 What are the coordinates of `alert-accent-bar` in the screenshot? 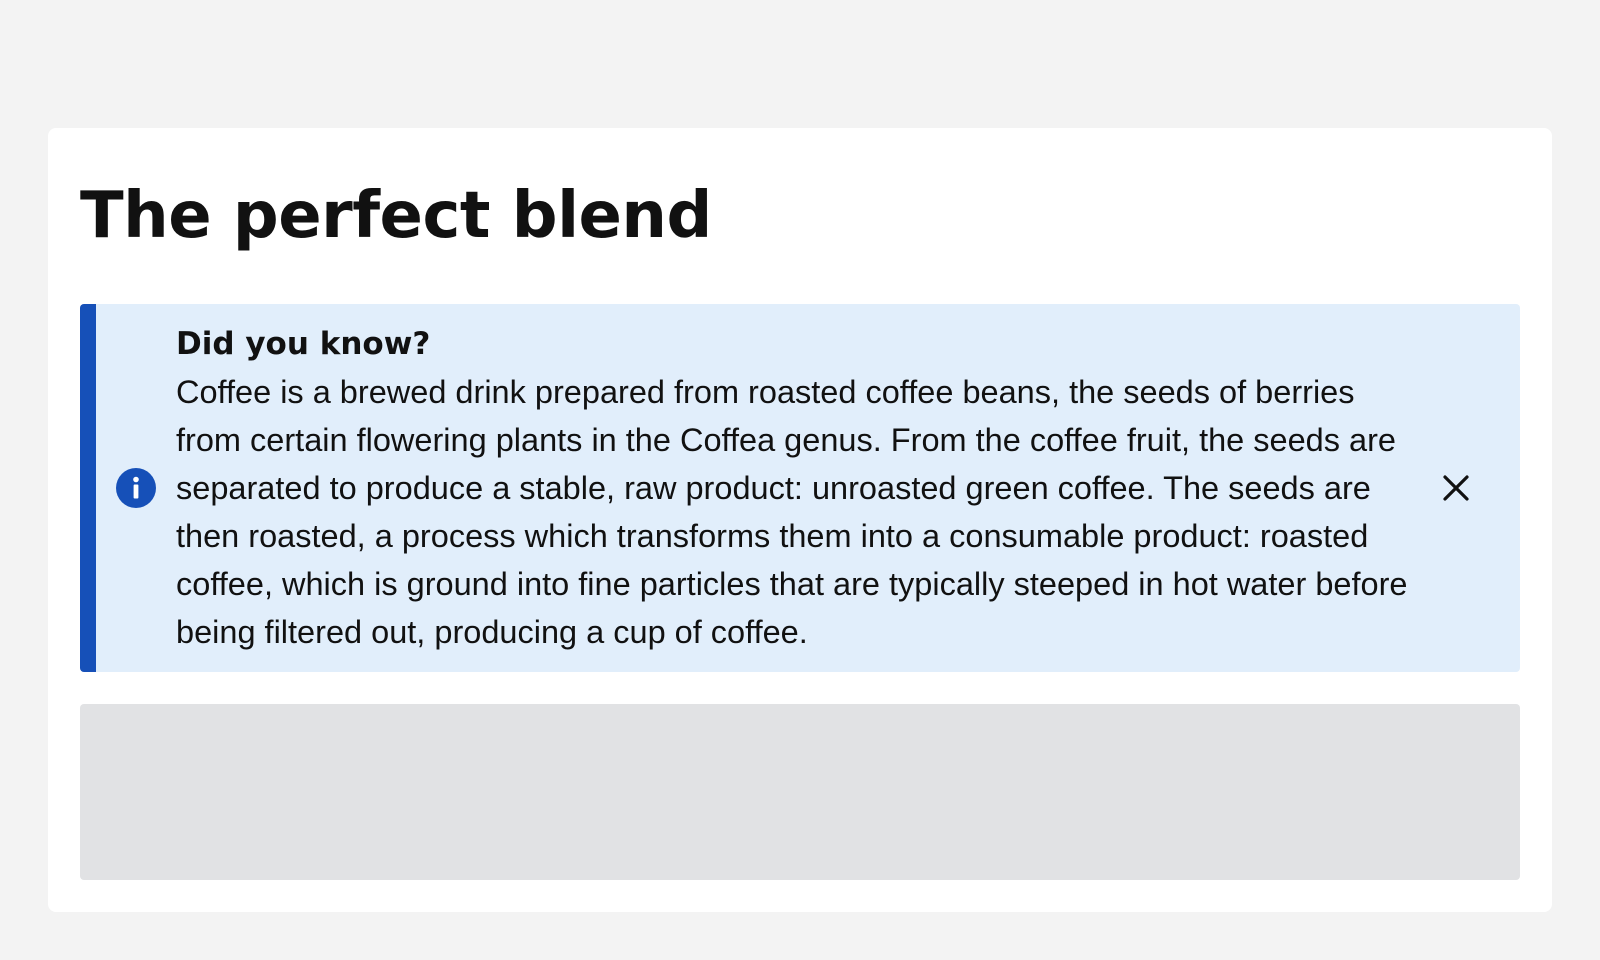 It's located at (88, 488).